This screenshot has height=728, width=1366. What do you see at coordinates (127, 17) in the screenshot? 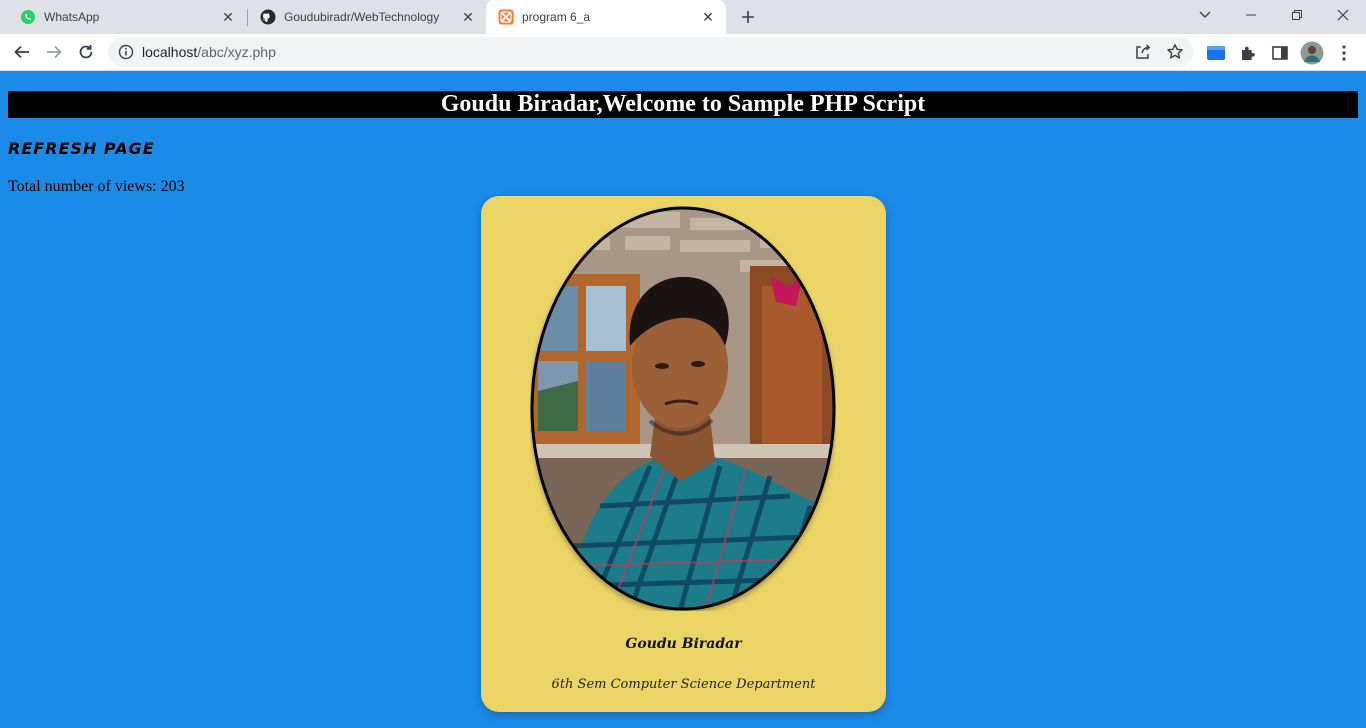
I see `tab-whatsapp: WhatsApp ✕` at bounding box center [127, 17].